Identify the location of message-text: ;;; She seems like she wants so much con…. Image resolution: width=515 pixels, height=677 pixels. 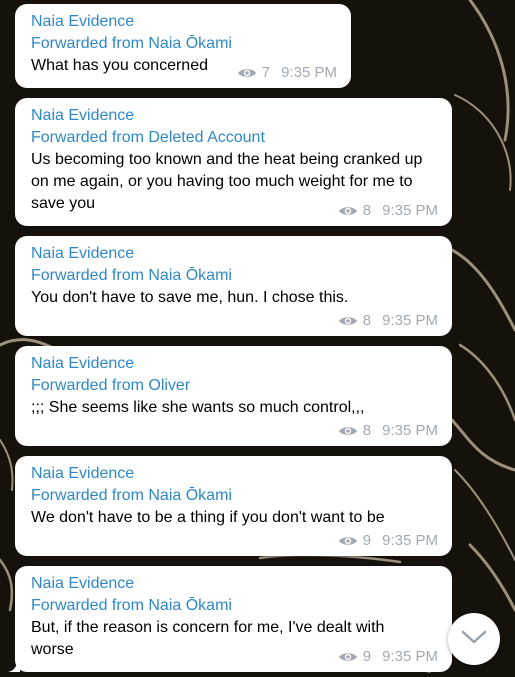
(198, 407).